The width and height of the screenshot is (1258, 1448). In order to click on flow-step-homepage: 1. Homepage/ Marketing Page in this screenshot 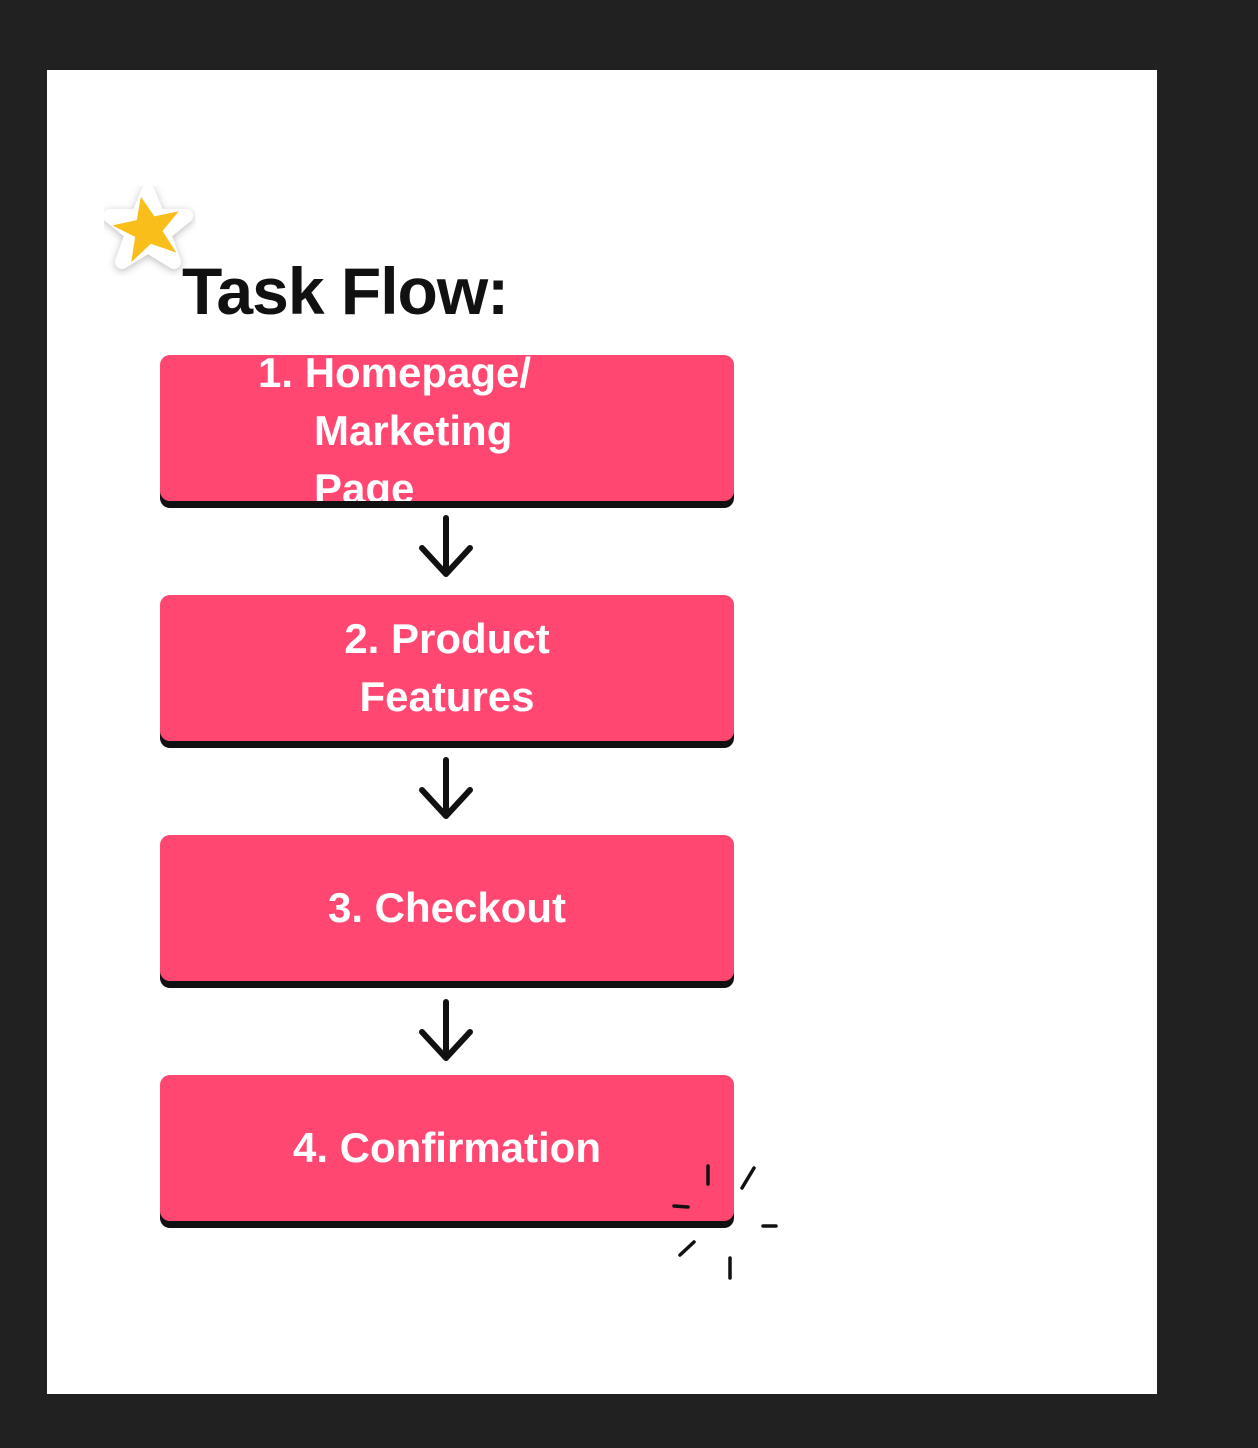, I will do `click(447, 428)`.